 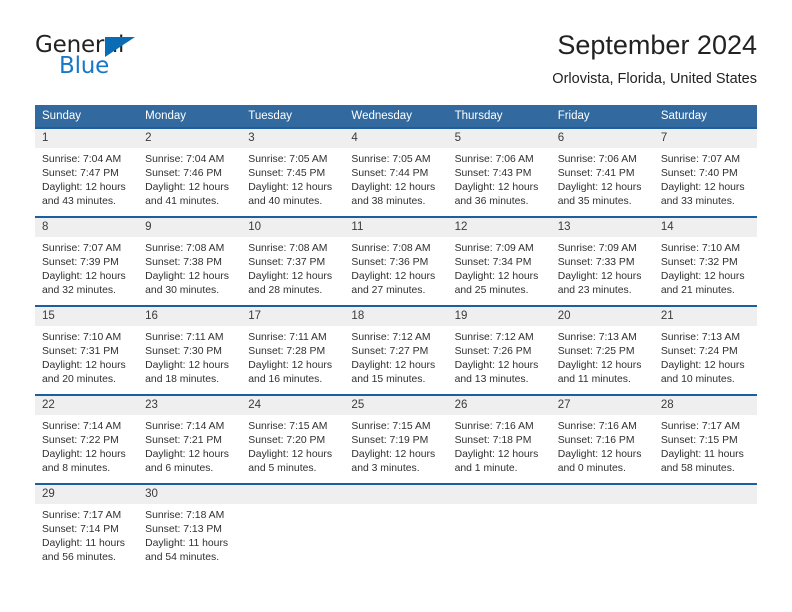 I want to click on brand-logo: General Blue, so click(x=125, y=60).